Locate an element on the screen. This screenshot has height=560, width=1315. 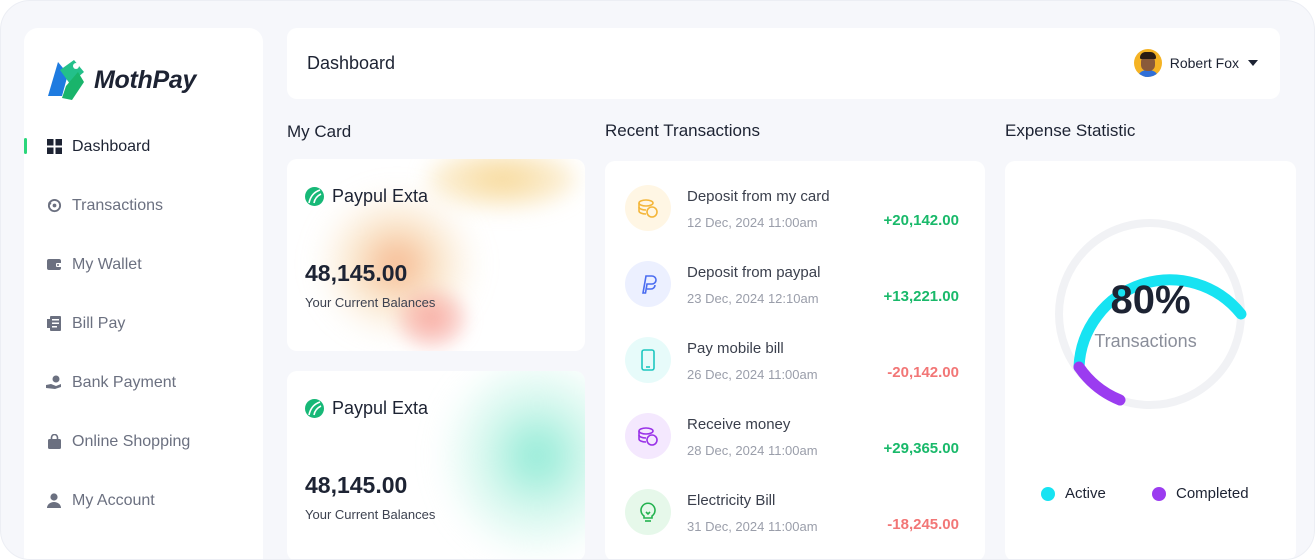
legend-active: Active is located at coordinates (1073, 493).